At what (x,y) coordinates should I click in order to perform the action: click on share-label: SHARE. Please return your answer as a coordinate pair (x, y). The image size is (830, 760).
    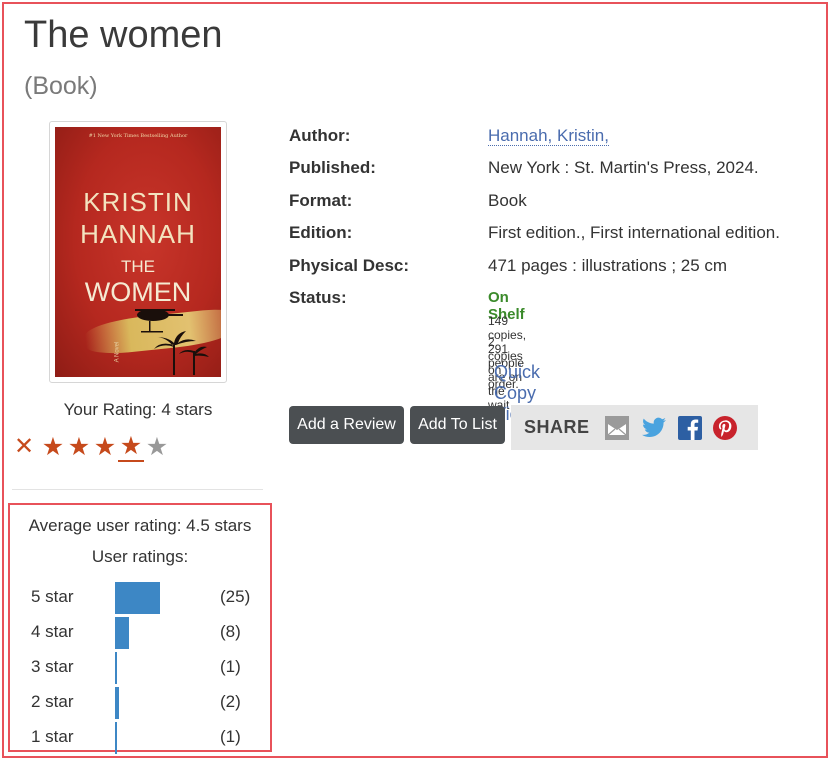
    Looking at the image, I should click on (557, 427).